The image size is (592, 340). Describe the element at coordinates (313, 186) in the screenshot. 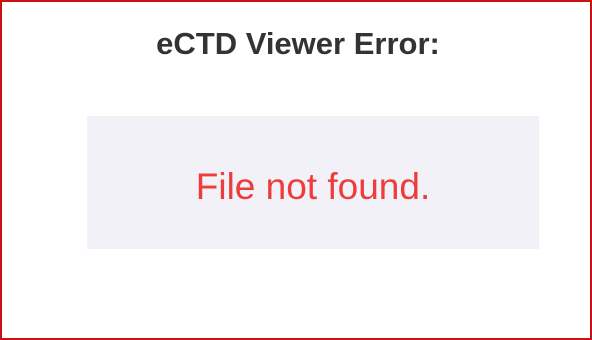

I see `error-message: File not found.` at that location.